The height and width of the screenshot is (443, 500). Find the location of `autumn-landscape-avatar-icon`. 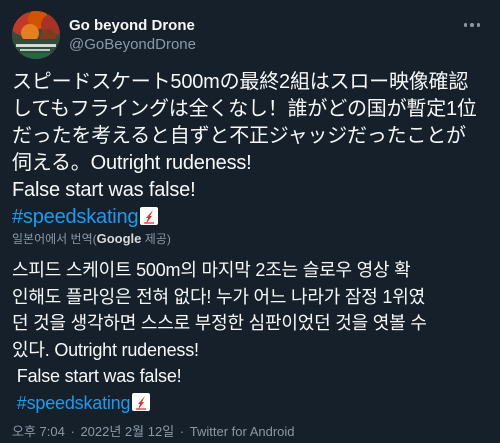

autumn-landscape-avatar-icon is located at coordinates (36, 35).